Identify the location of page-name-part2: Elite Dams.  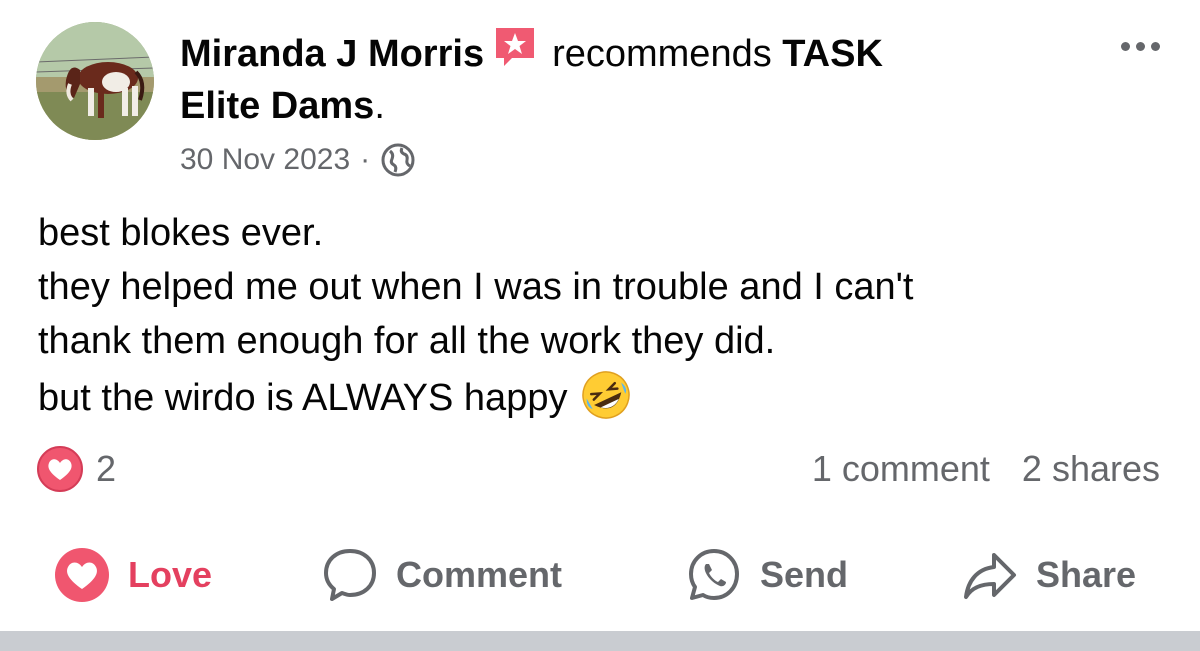
(277, 106).